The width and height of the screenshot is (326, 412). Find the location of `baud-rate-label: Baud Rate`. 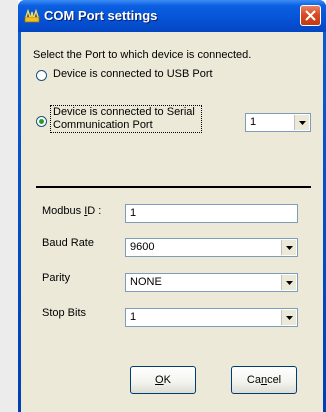

baud-rate-label: Baud Rate is located at coordinates (68, 243).